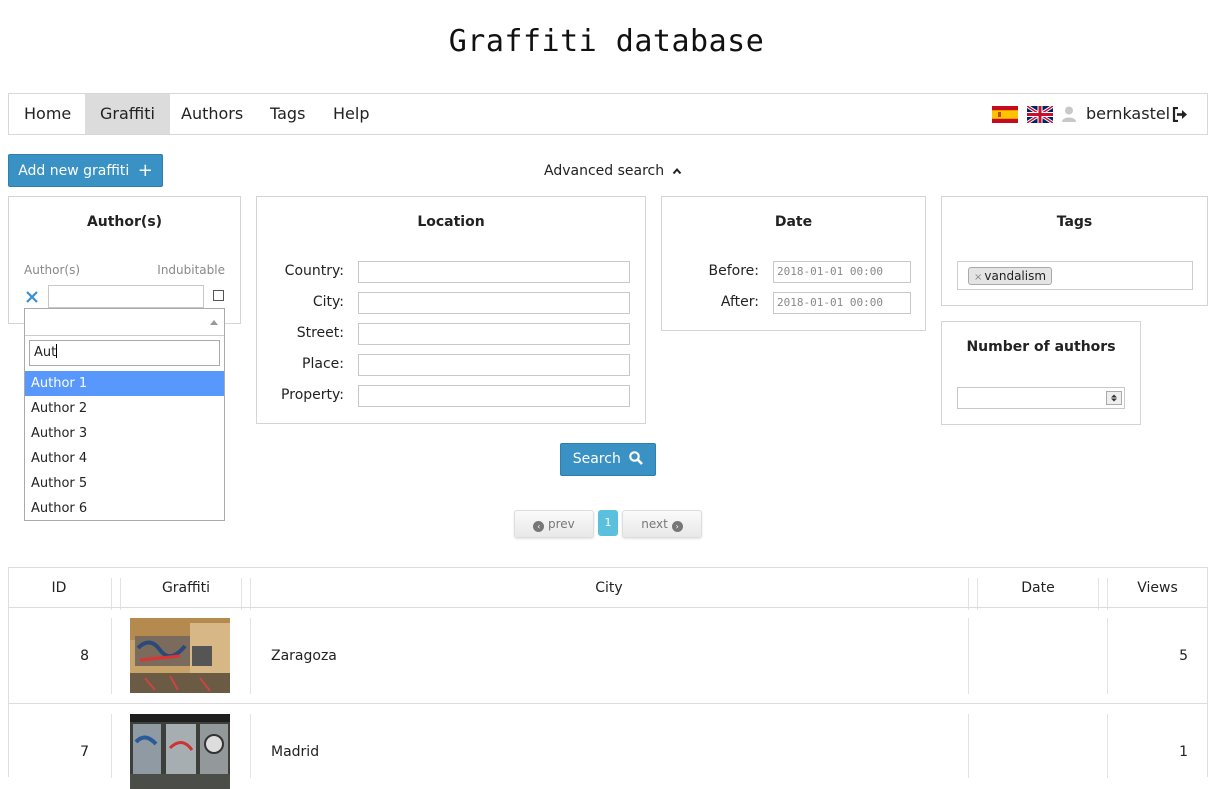  Describe the element at coordinates (1128, 114) in the screenshot. I see `username: bernkastel` at that location.